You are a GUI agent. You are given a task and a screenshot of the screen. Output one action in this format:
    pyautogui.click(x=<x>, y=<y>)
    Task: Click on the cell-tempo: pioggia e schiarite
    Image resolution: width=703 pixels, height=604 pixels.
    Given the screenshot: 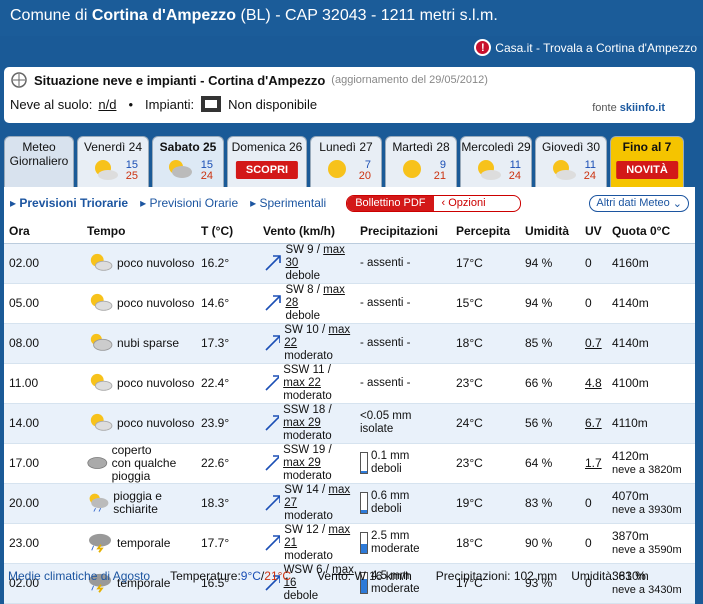 What is the action you would take?
    pyautogui.click(x=139, y=503)
    